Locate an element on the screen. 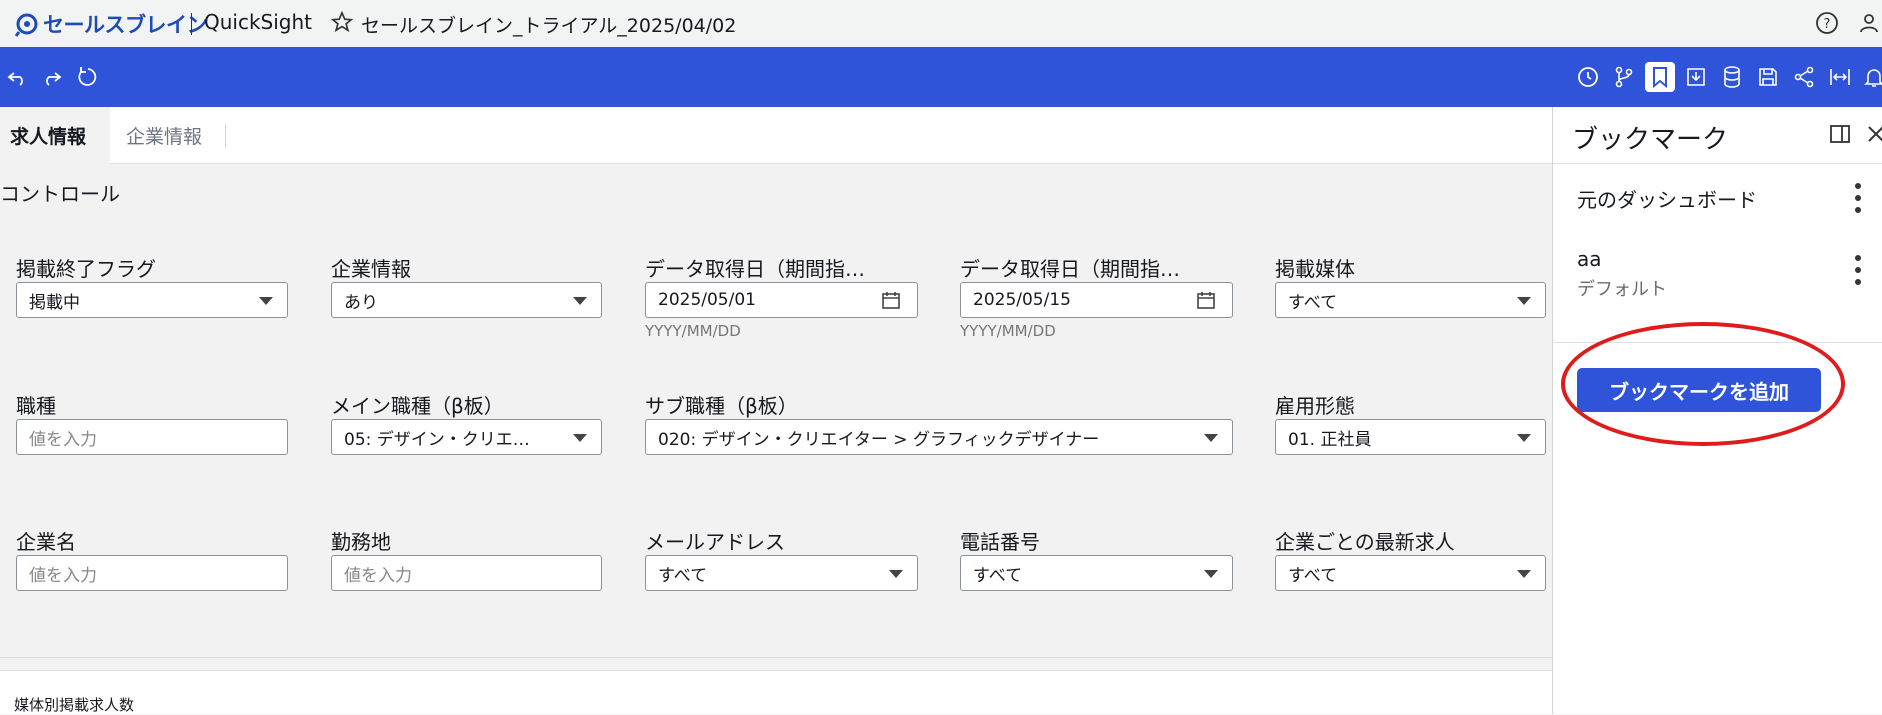 This screenshot has height=715, width=1882. history-icon is located at coordinates (1588, 77).